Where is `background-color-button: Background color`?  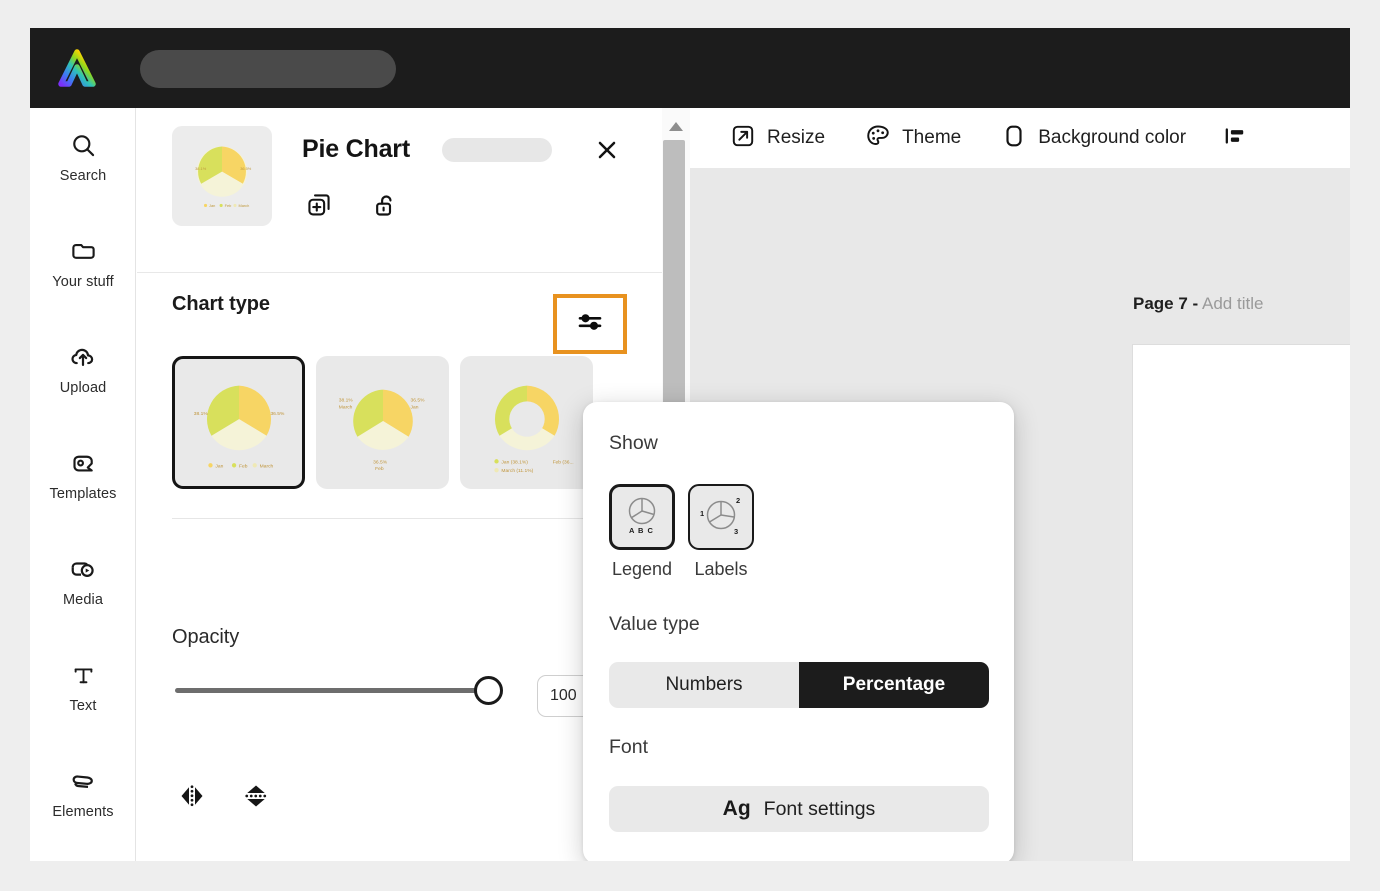
background-color-button: Background color is located at coordinates (1093, 138).